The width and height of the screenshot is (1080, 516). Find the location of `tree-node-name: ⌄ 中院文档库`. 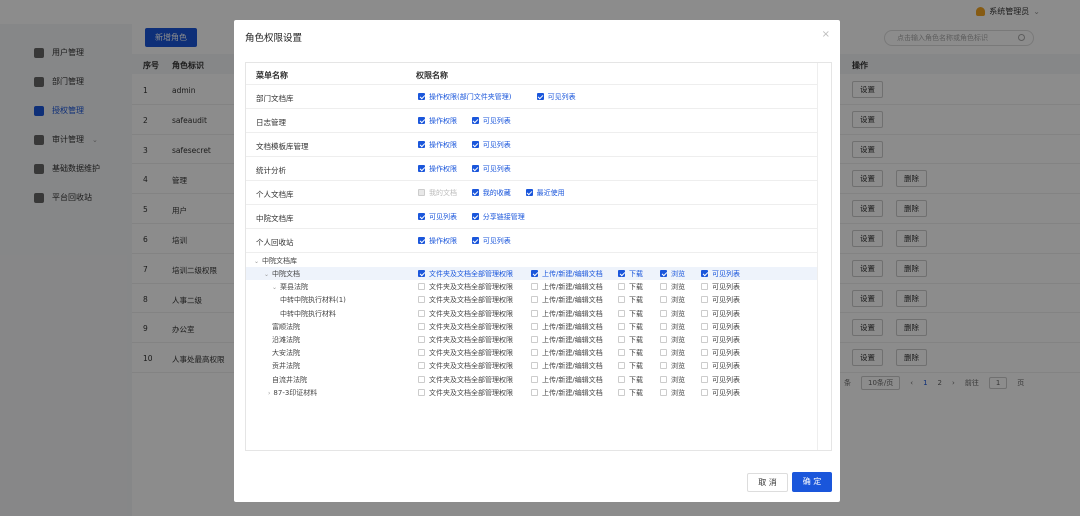

tree-node-name: ⌄ 中院文档库 is located at coordinates (275, 261).